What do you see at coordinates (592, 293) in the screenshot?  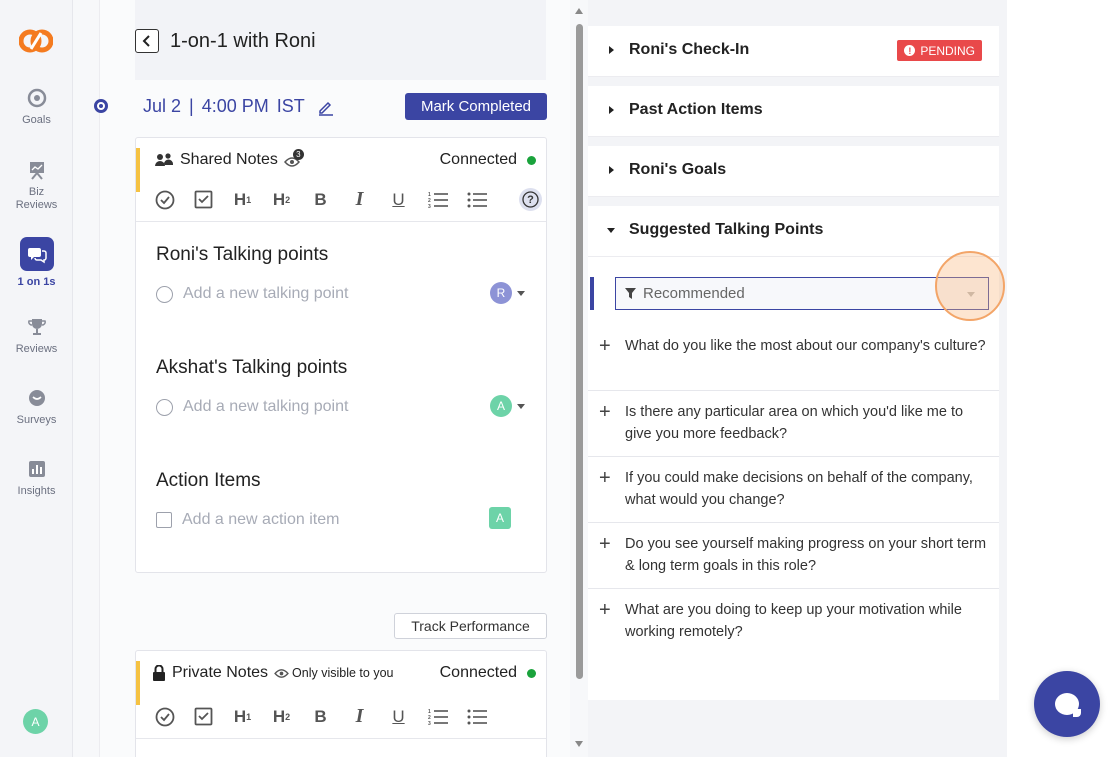 I see `filter-accent-bar` at bounding box center [592, 293].